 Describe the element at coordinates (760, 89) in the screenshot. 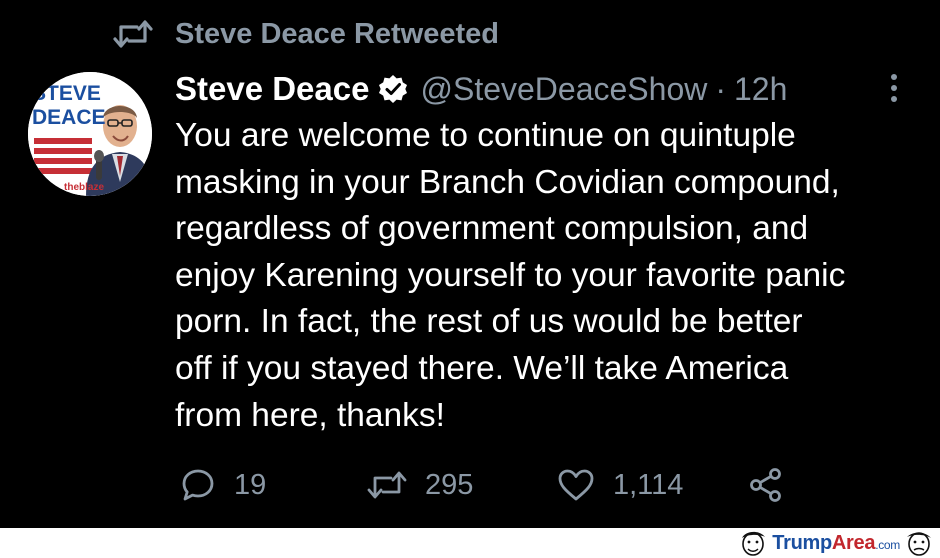

I see `tweet-timestamp: 12h` at that location.